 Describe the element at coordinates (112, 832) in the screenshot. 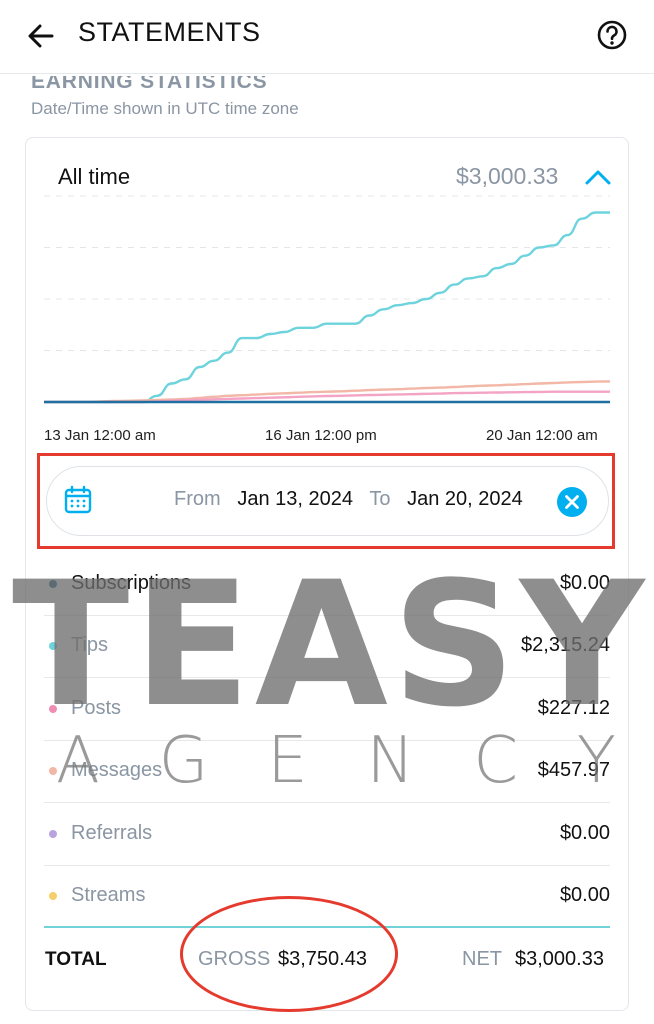

I see `breakdown-name: Referrals` at that location.